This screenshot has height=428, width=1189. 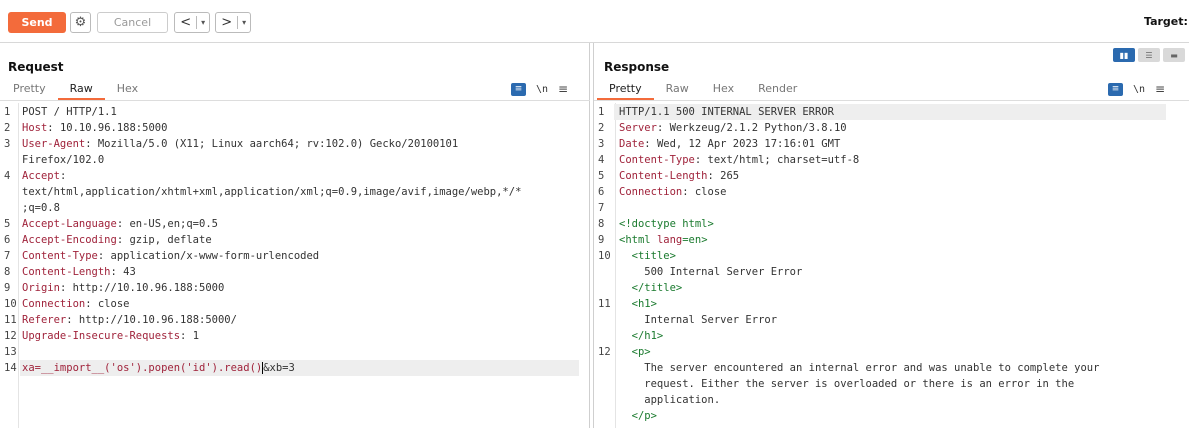 I want to click on header-name: Content-Length, so click(x=663, y=176).